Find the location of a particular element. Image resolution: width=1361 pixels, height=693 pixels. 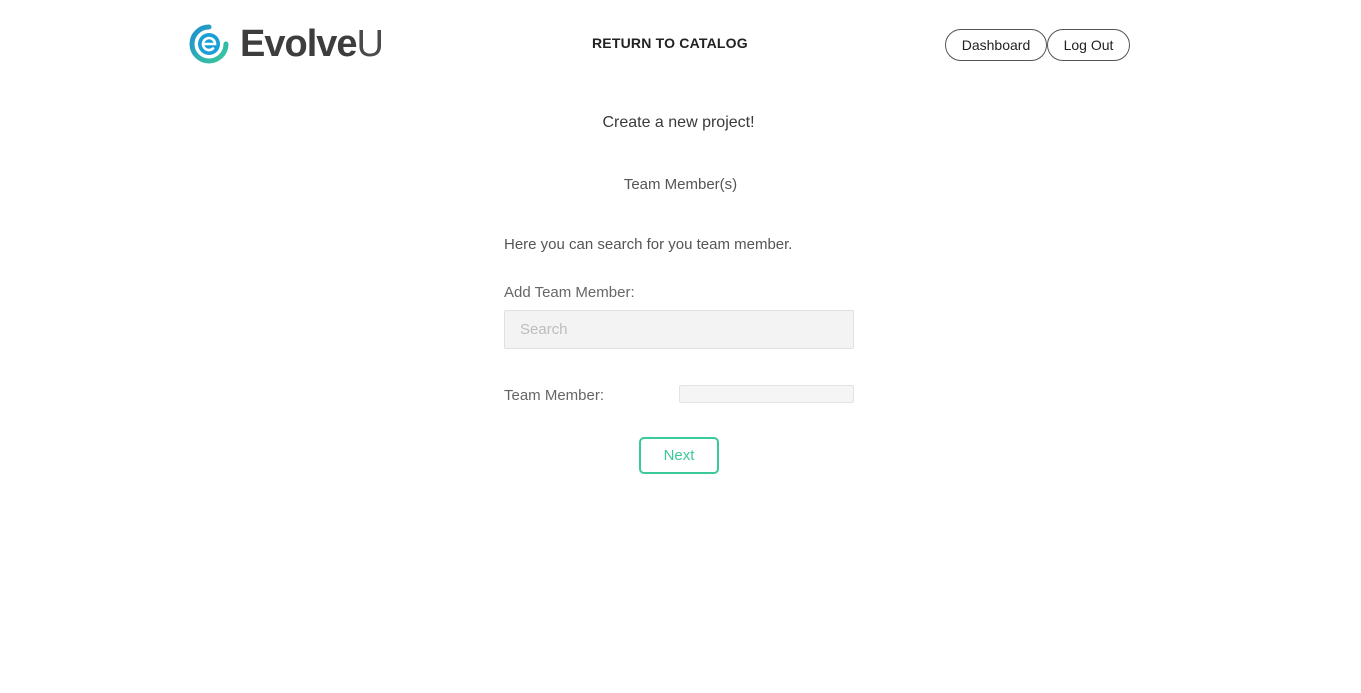

return-to-catalog-link: RETURN TO CATALOG is located at coordinates (670, 43).